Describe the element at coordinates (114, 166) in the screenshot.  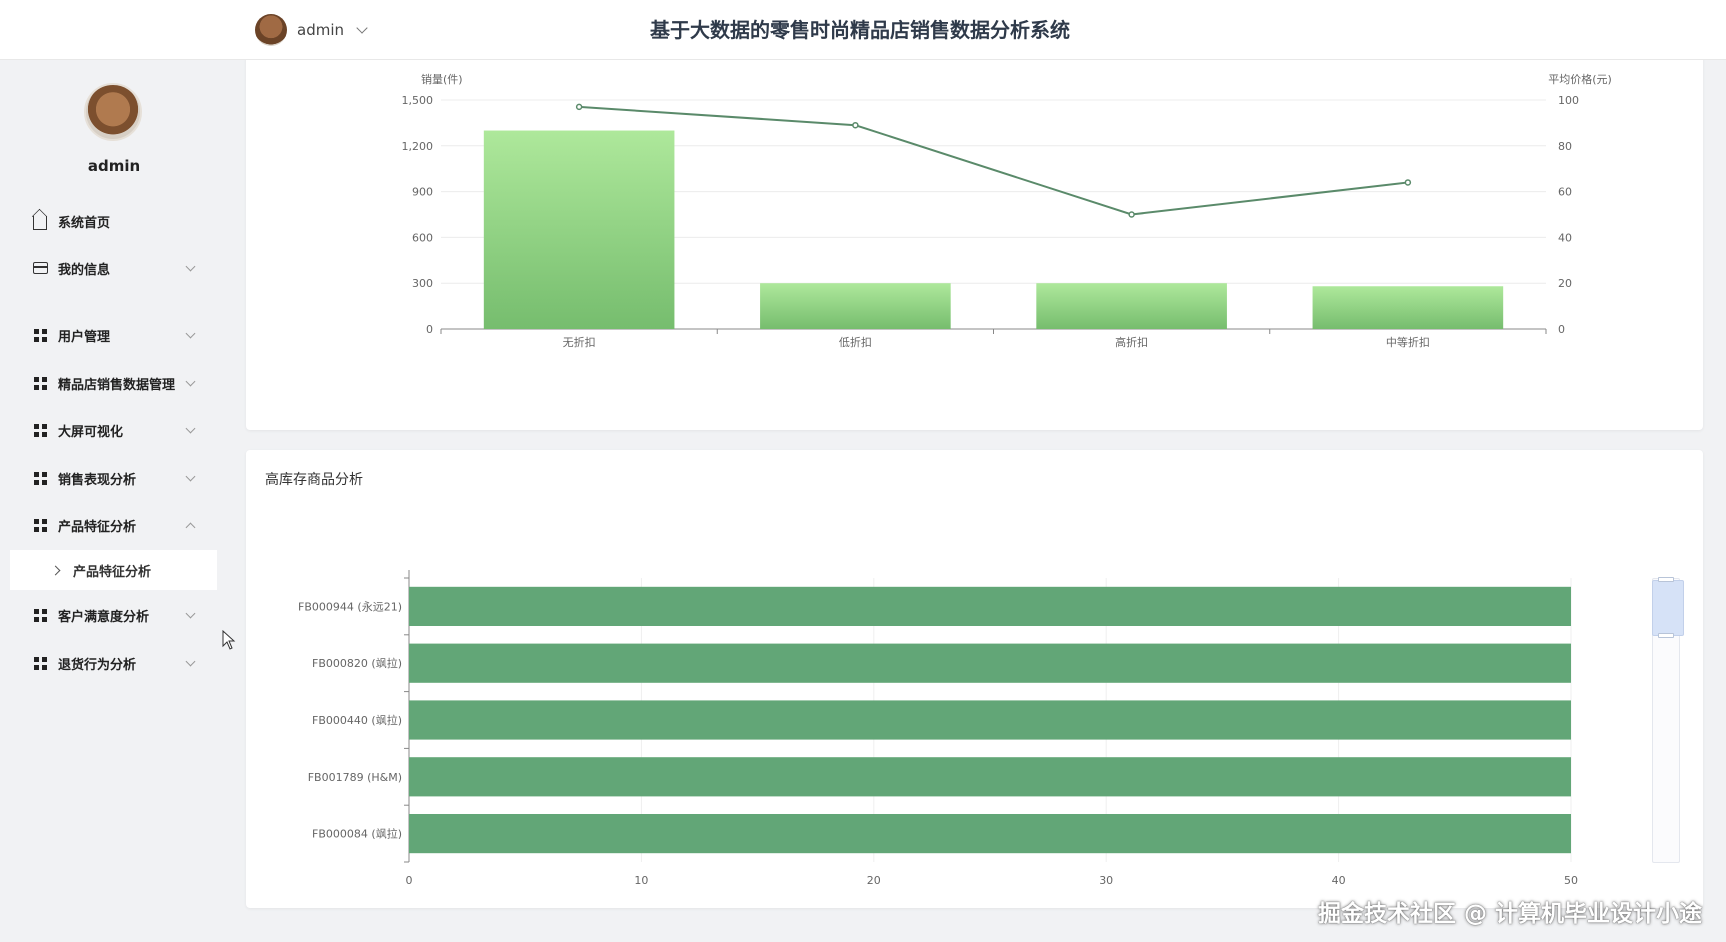
I see `profile-name: admin` at that location.